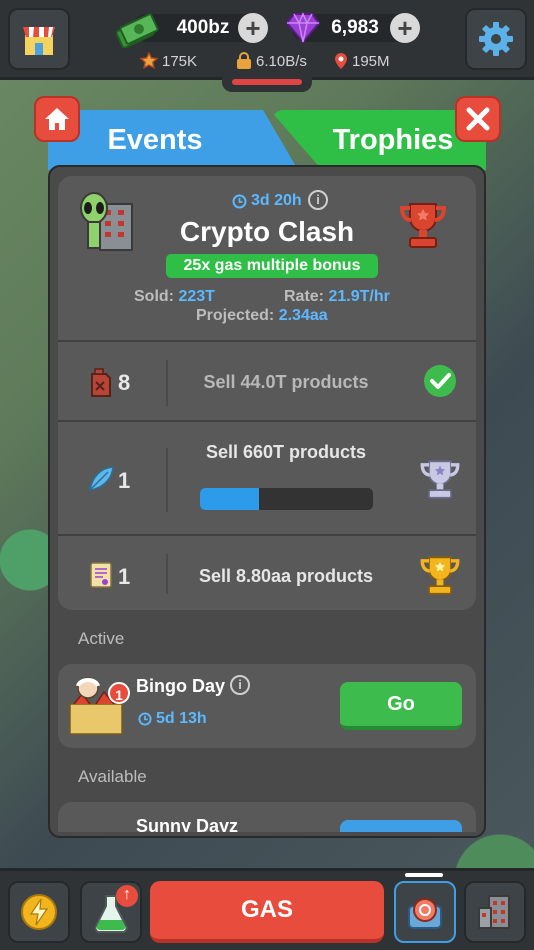 The height and width of the screenshot is (950, 534). I want to click on top-bar: 400bz + 6,983 + 175K 6.10B/s 195M, so click(267, 40).